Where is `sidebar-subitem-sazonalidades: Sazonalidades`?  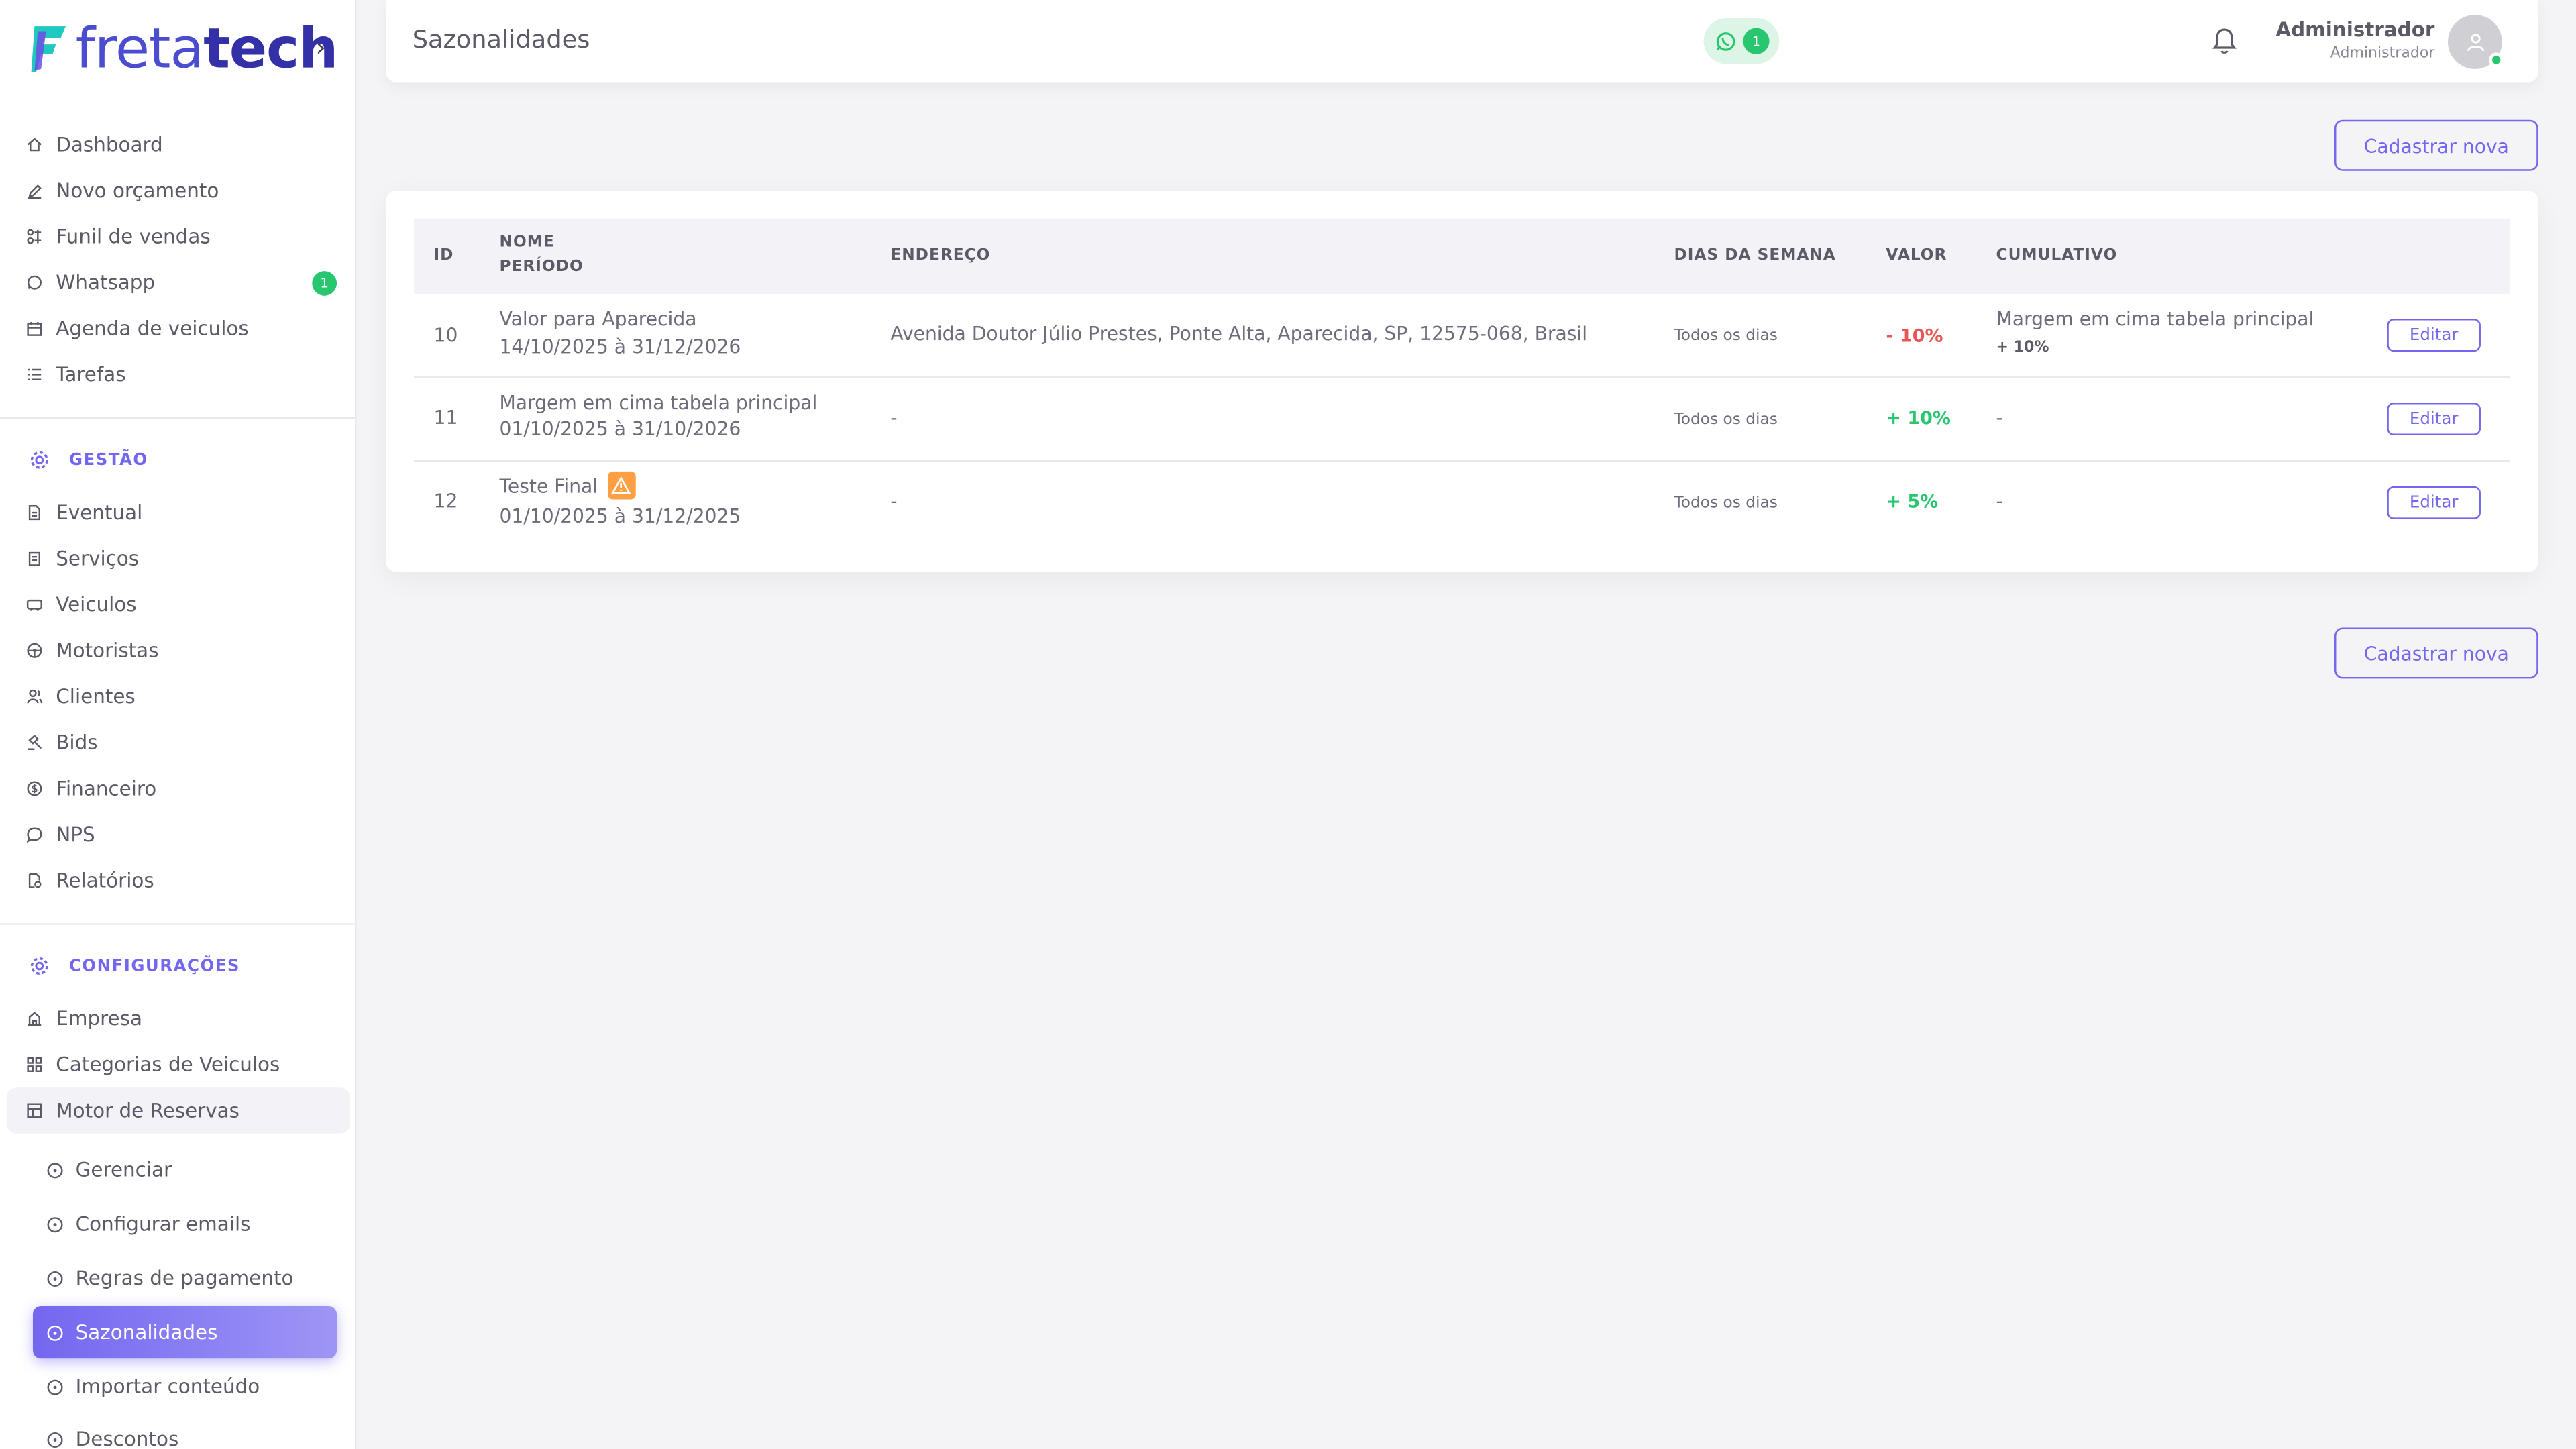 sidebar-subitem-sazonalidades: Sazonalidades is located at coordinates (184, 1332).